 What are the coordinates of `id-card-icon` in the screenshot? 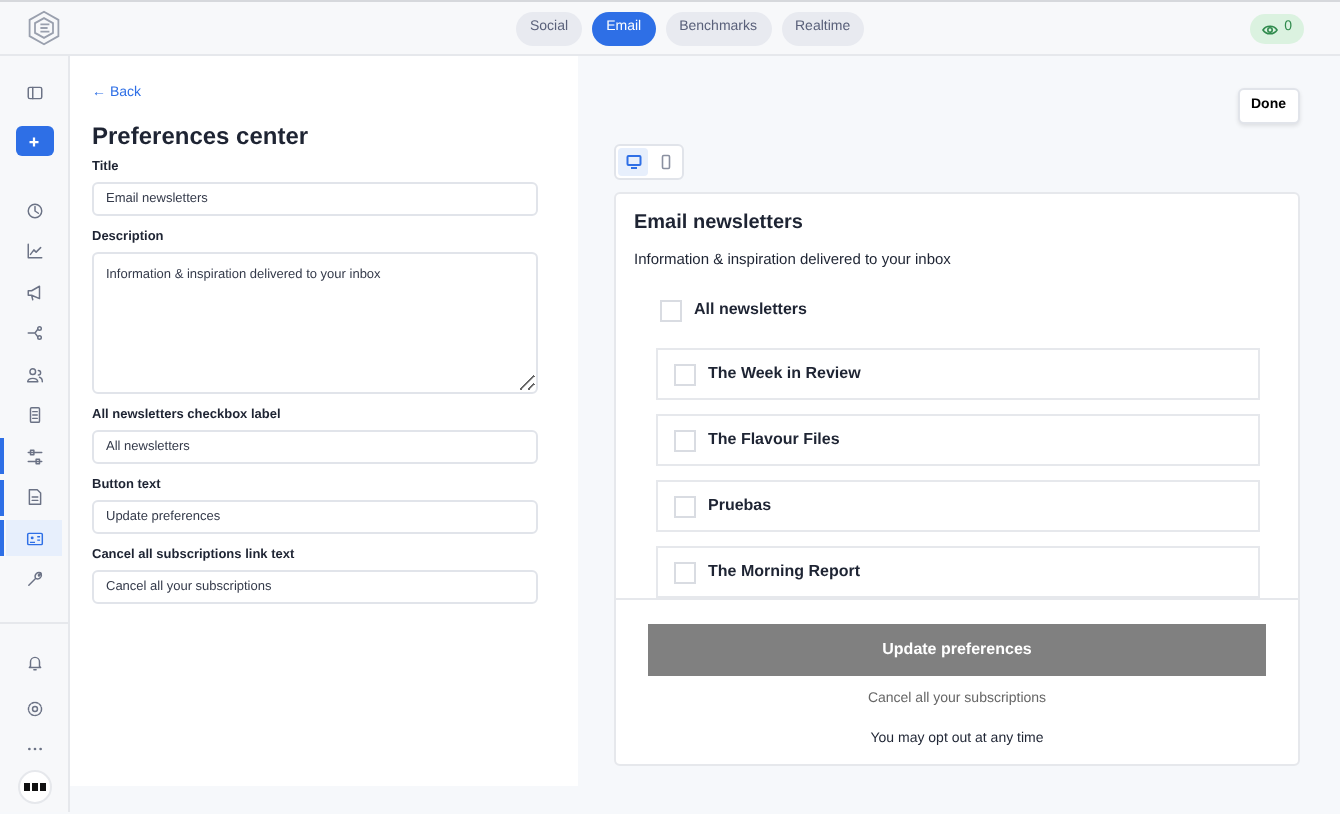 It's located at (34, 538).